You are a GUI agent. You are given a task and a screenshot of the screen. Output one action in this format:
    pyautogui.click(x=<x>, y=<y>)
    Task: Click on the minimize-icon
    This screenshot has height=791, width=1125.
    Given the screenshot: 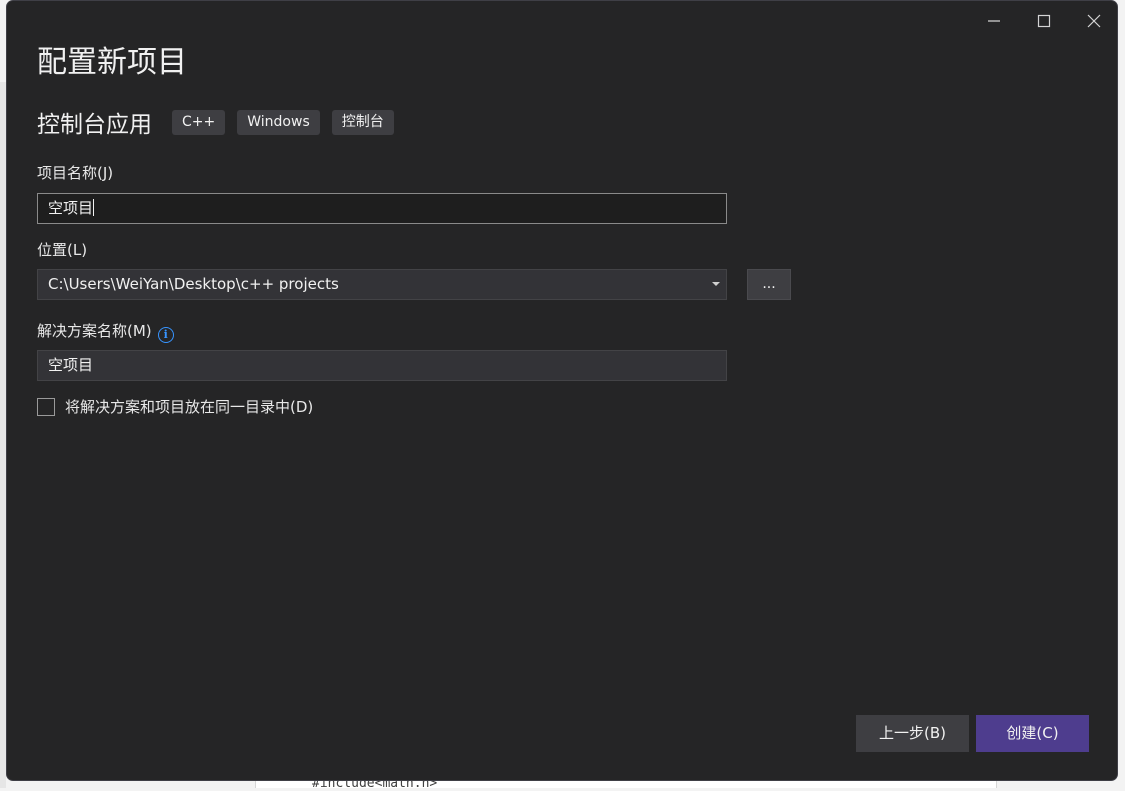 What is the action you would take?
    pyautogui.click(x=994, y=21)
    